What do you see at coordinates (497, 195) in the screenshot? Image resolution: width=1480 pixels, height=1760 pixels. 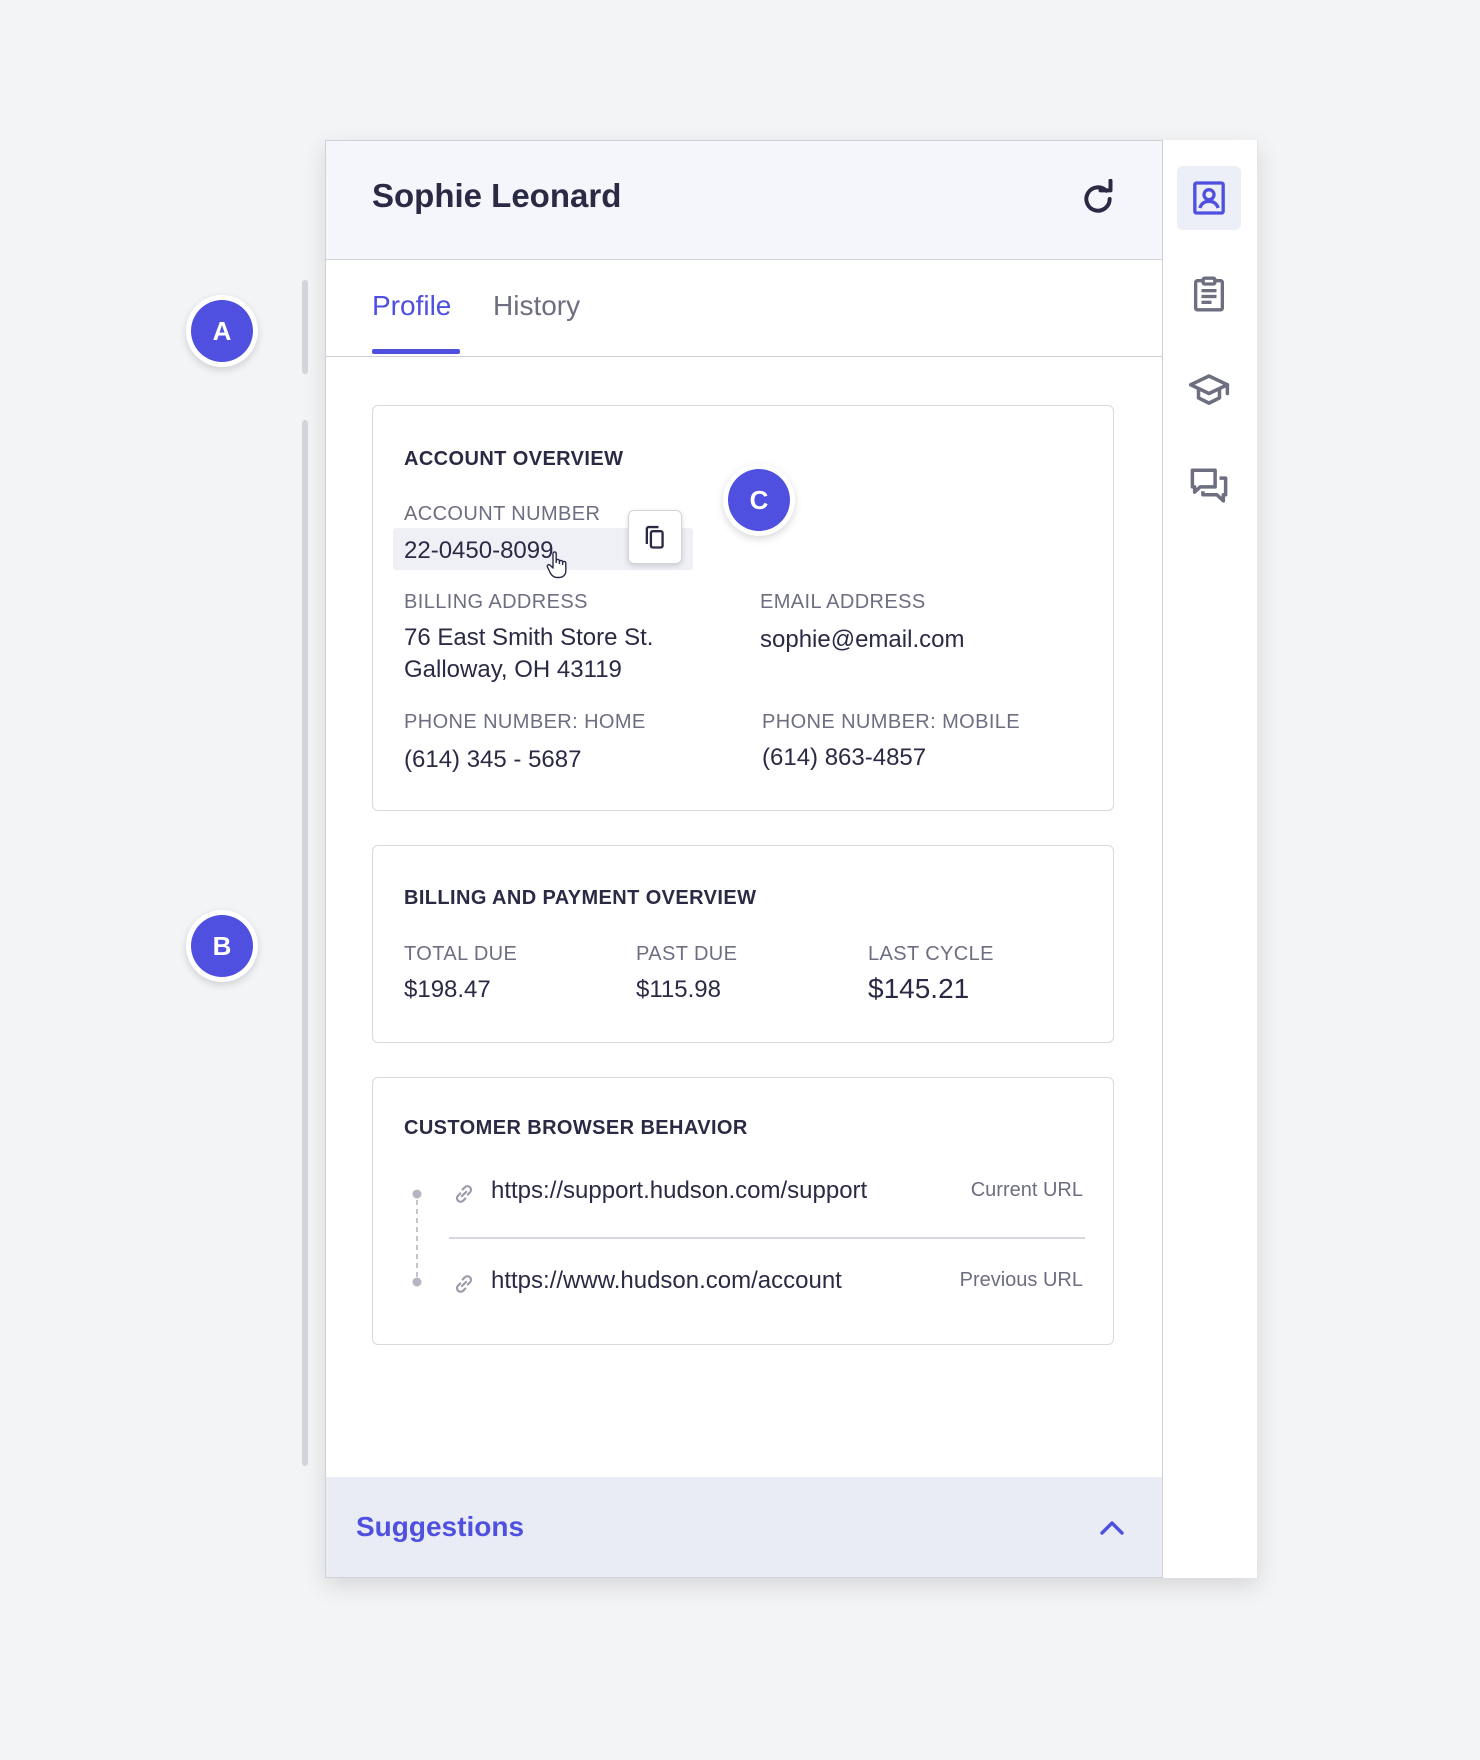 I see `customer-name: Sophie Leonard` at bounding box center [497, 195].